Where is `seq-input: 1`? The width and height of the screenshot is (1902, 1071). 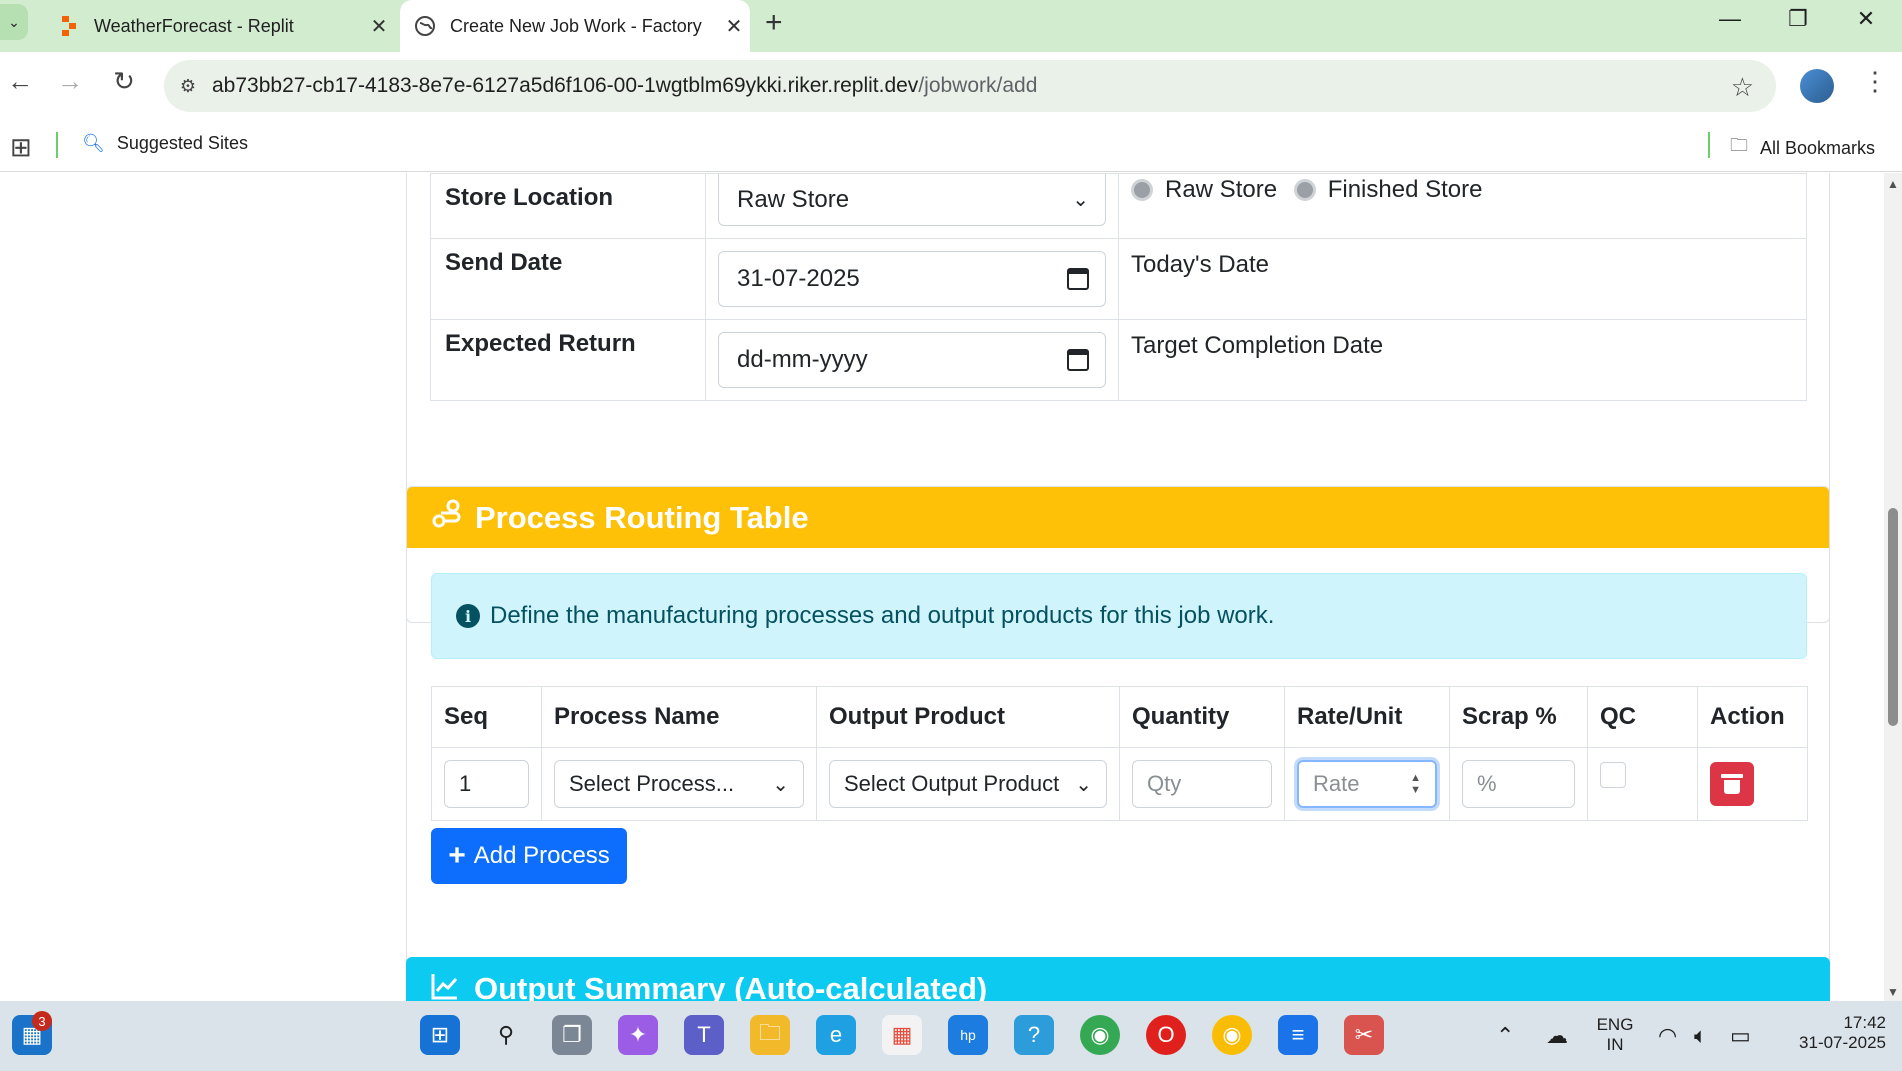 seq-input: 1 is located at coordinates (486, 784).